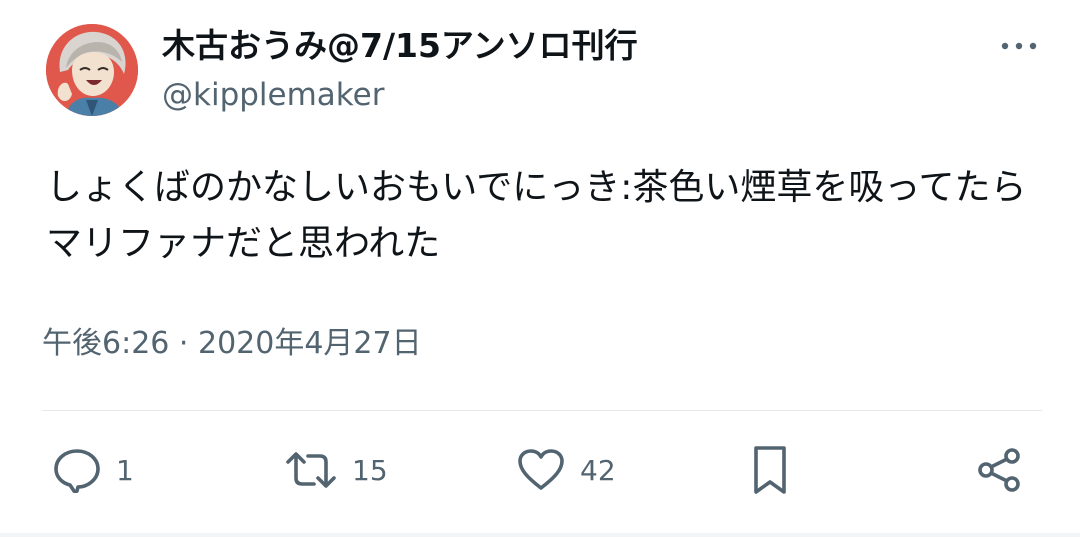 The width and height of the screenshot is (1080, 537). What do you see at coordinates (400, 46) in the screenshot?
I see `display-name: 木古おうみ@7/15アンソロ刊行` at bounding box center [400, 46].